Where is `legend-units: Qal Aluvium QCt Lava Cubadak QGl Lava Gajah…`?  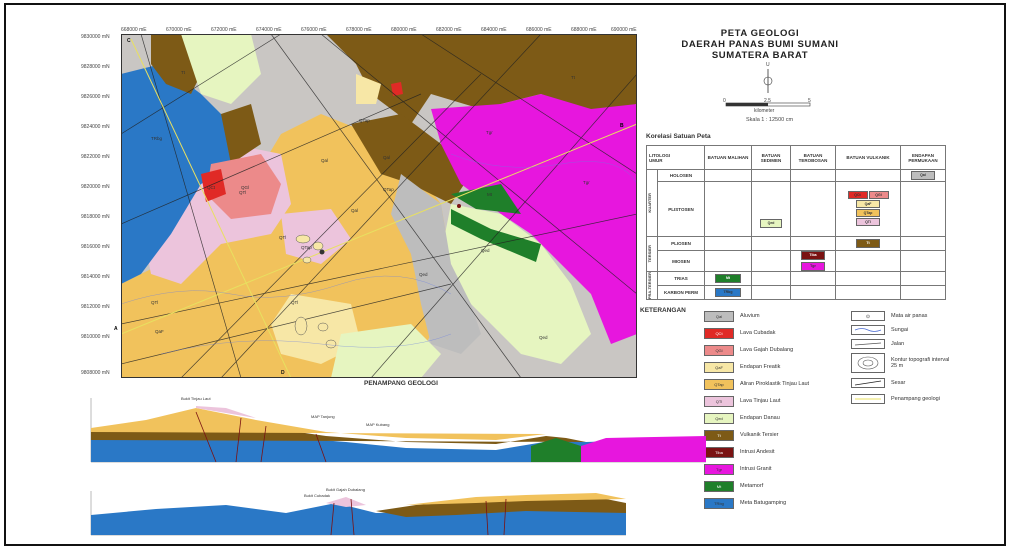
legend-units: Qal Aluvium QCt Lava Cubadak QGl Lava Gajah… is located at coordinates (769, 422).